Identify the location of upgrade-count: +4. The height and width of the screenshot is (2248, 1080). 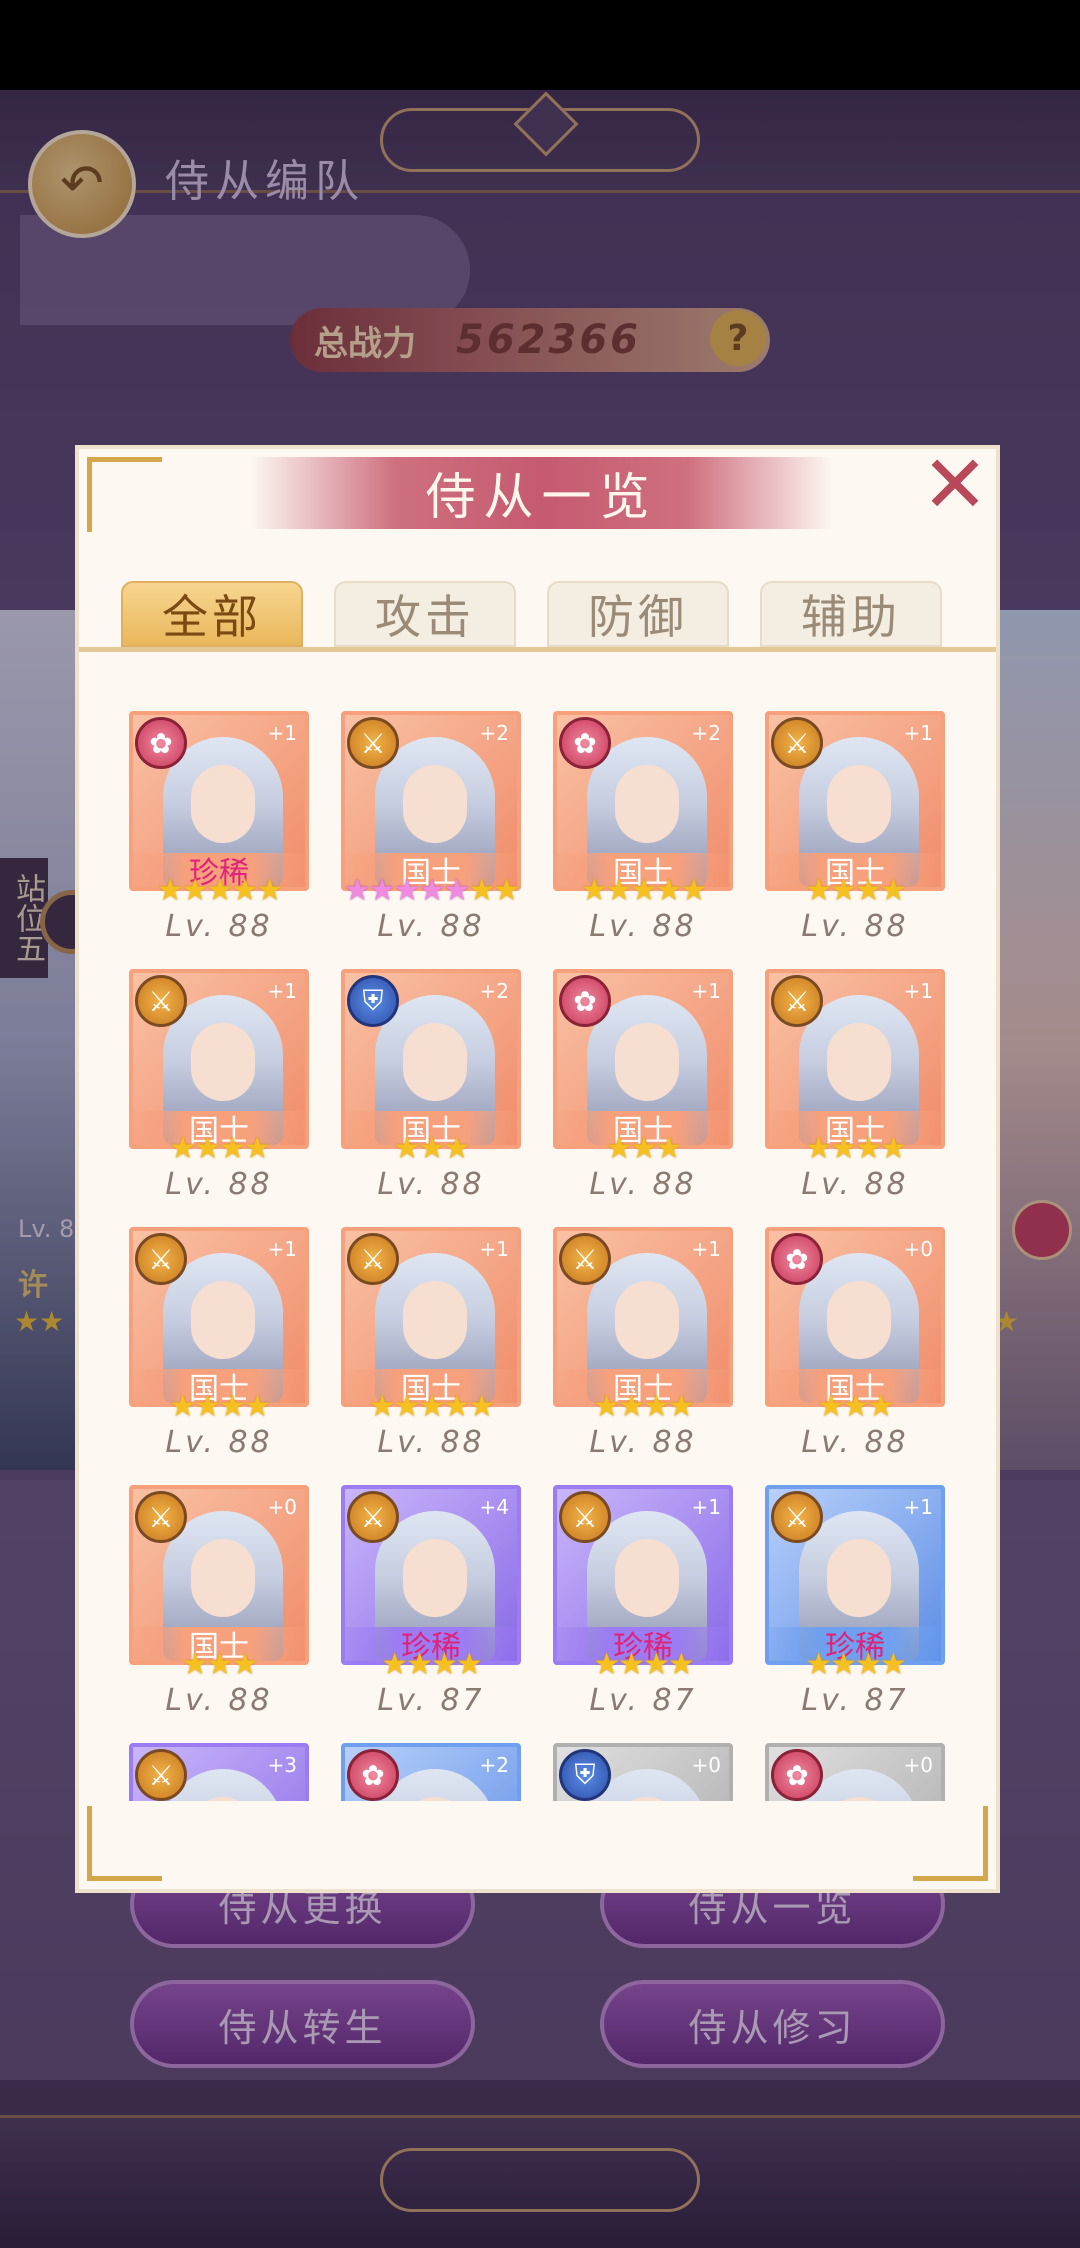
(494, 1507).